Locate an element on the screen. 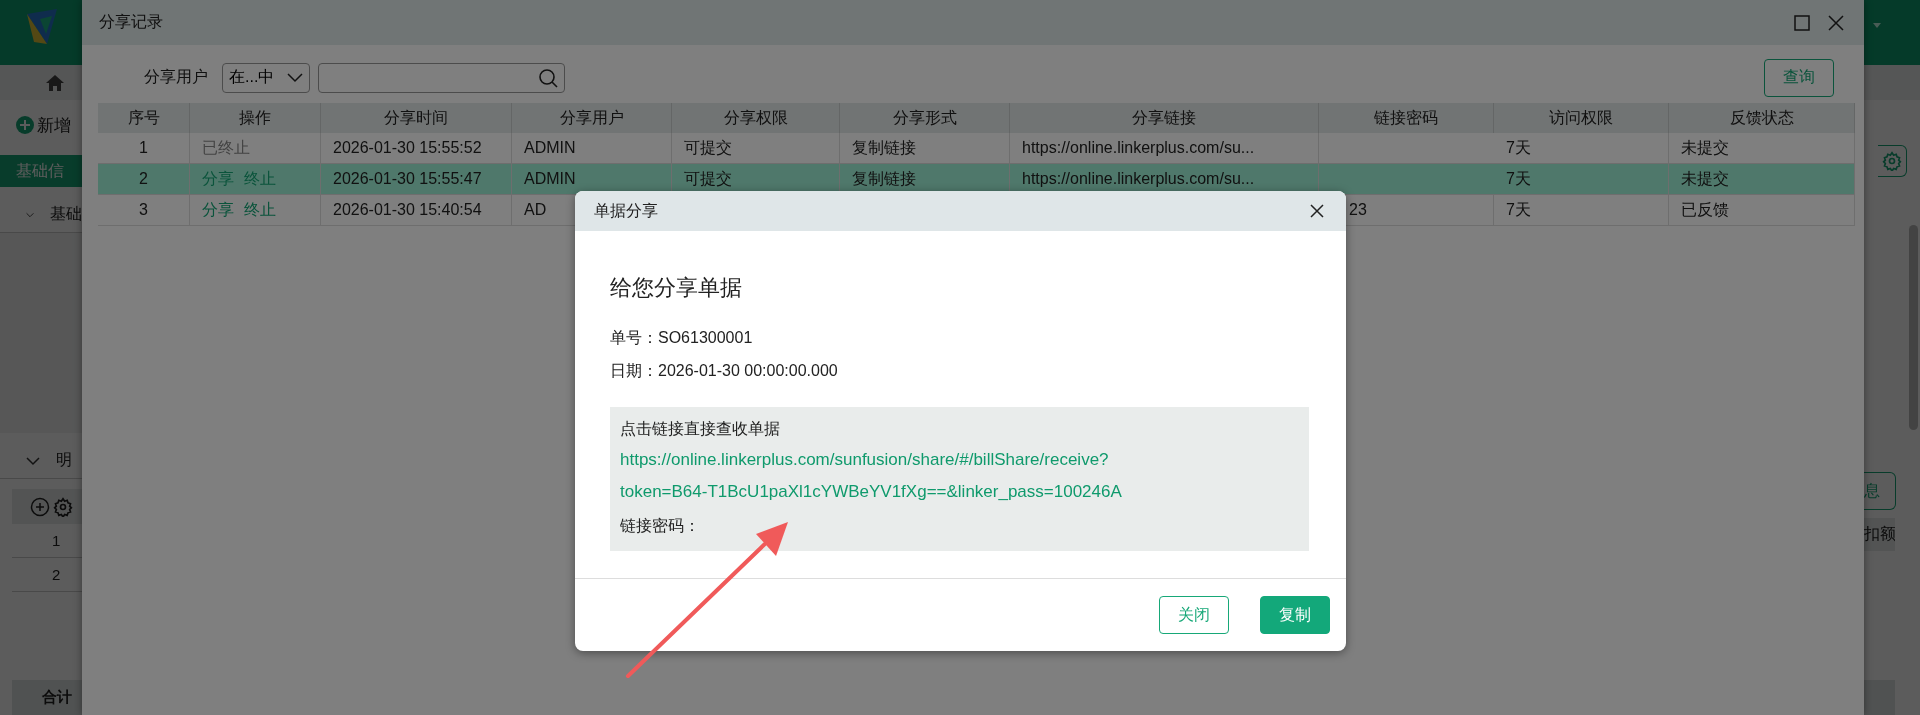 The width and height of the screenshot is (1920, 715). close-icon is located at coordinates (1317, 211).